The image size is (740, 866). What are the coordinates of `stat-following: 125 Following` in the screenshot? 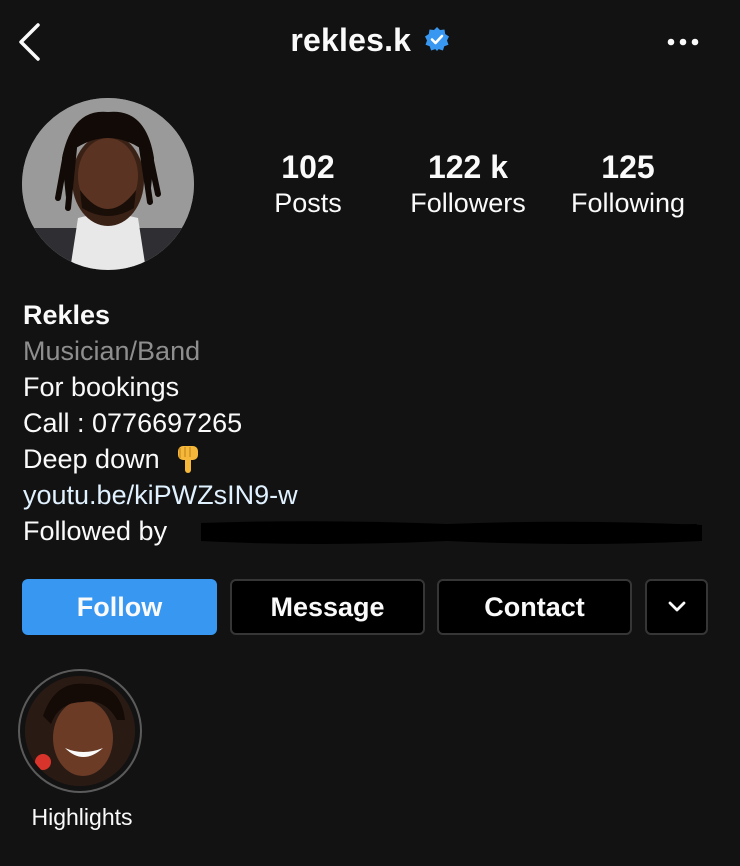 It's located at (628, 184).